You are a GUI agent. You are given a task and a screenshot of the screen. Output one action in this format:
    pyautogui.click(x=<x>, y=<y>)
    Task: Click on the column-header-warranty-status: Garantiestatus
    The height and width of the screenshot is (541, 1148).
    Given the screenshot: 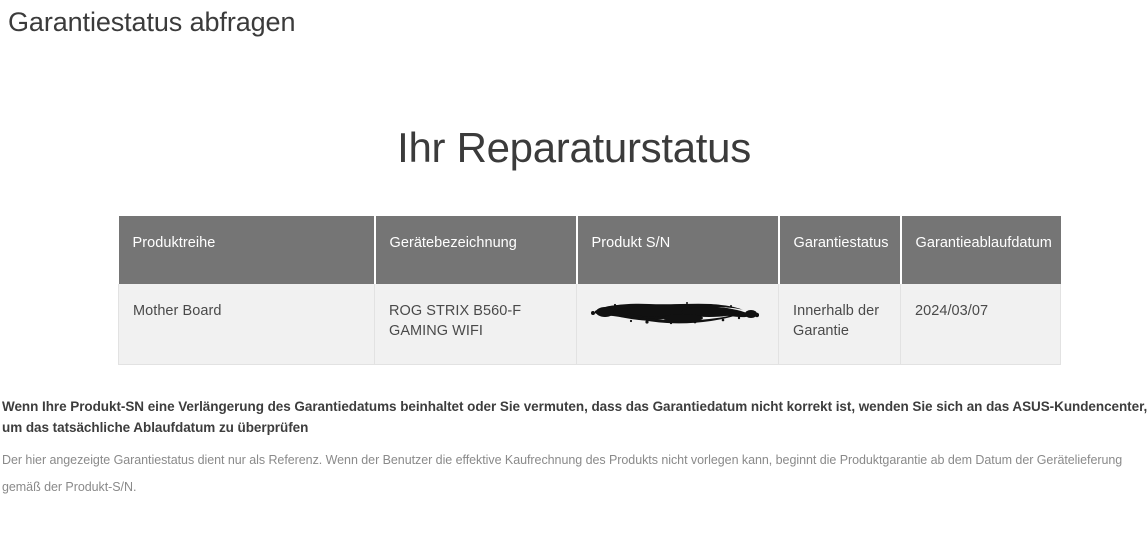 What is the action you would take?
    pyautogui.click(x=840, y=250)
    